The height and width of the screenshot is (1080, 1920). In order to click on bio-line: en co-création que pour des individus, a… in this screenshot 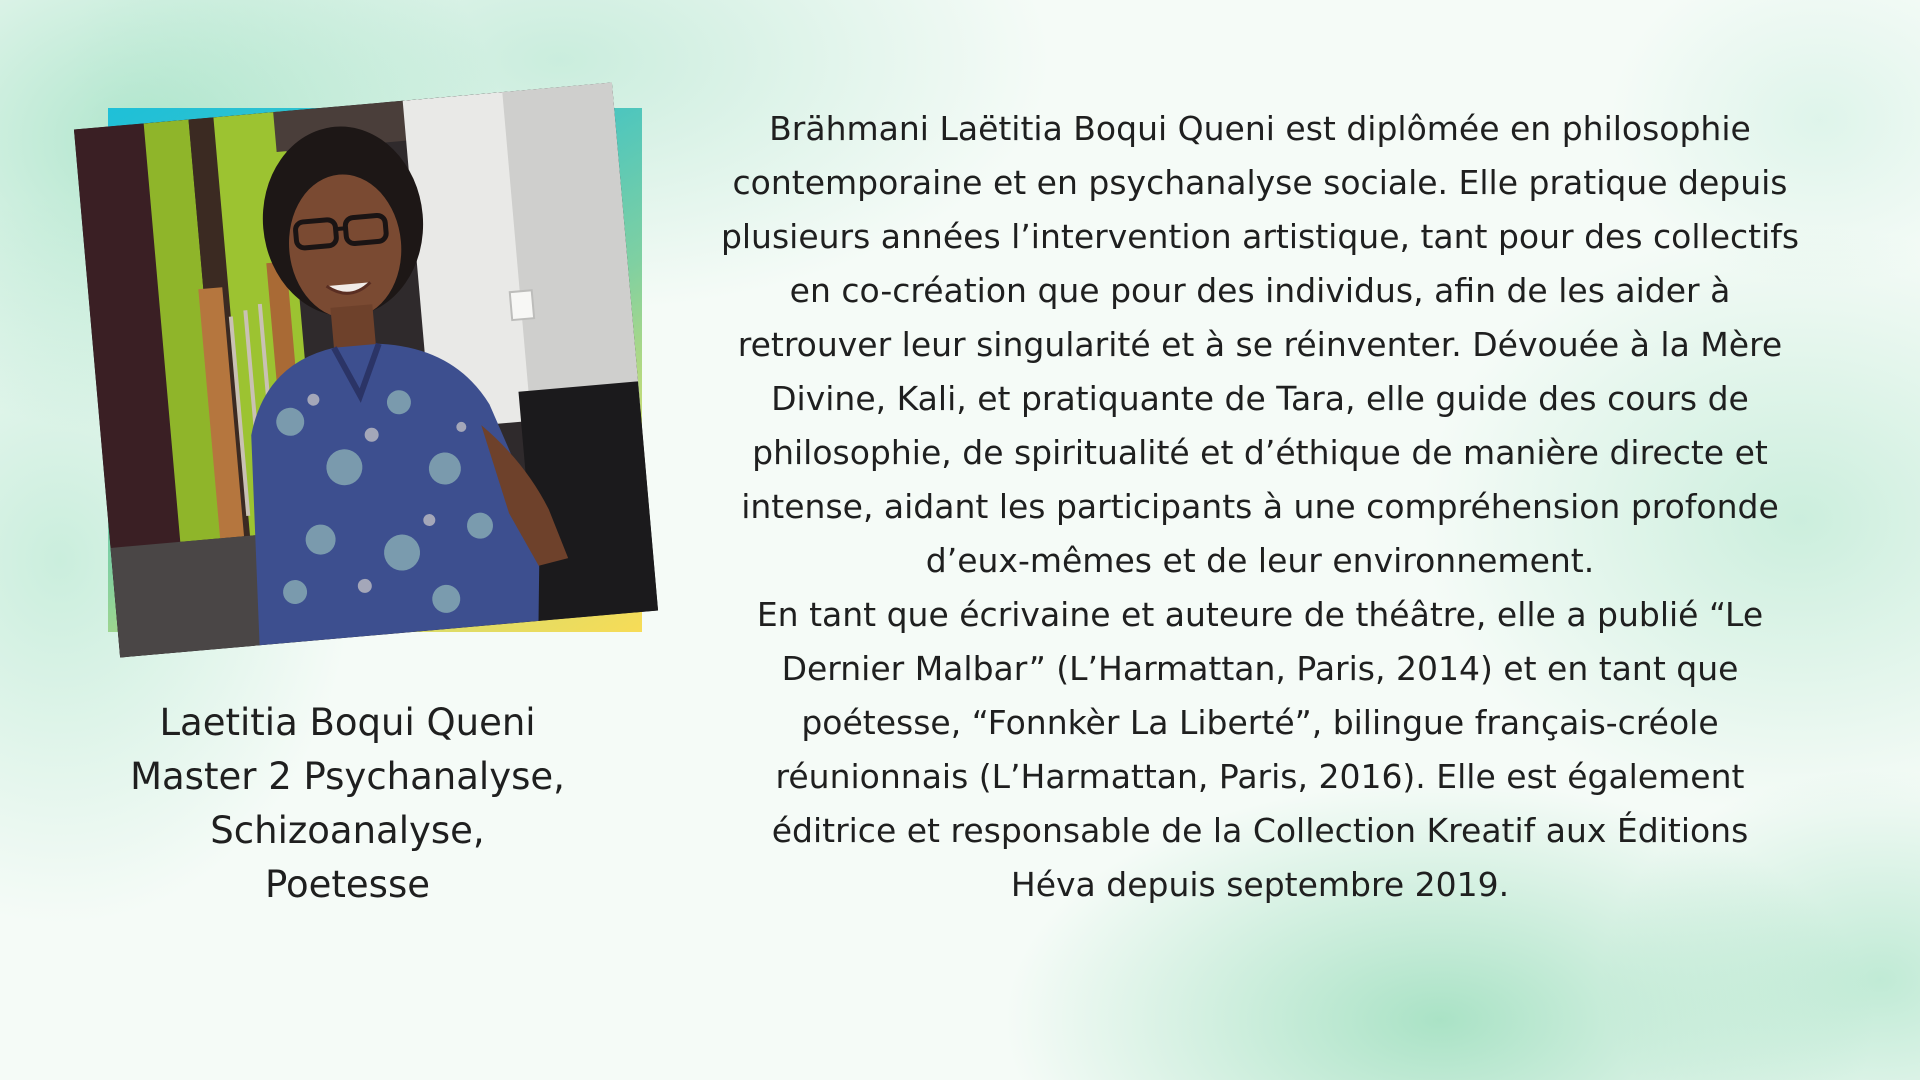, I will do `click(1260, 290)`.